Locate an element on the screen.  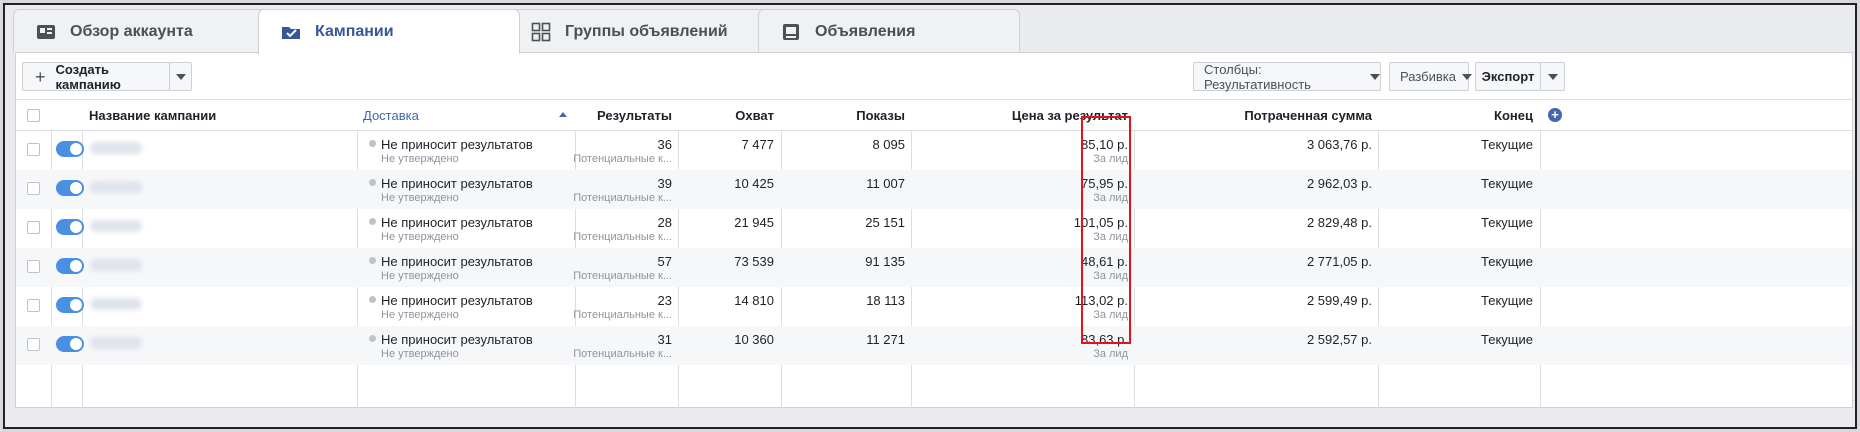
tab-ad-sets: Группы объявлений is located at coordinates (639, 31).